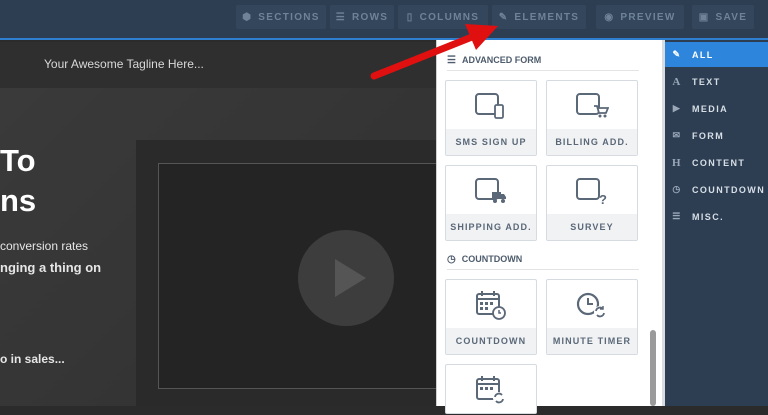  Describe the element at coordinates (491, 227) in the screenshot. I see `tile-label: SHIPPING ADD.` at that location.